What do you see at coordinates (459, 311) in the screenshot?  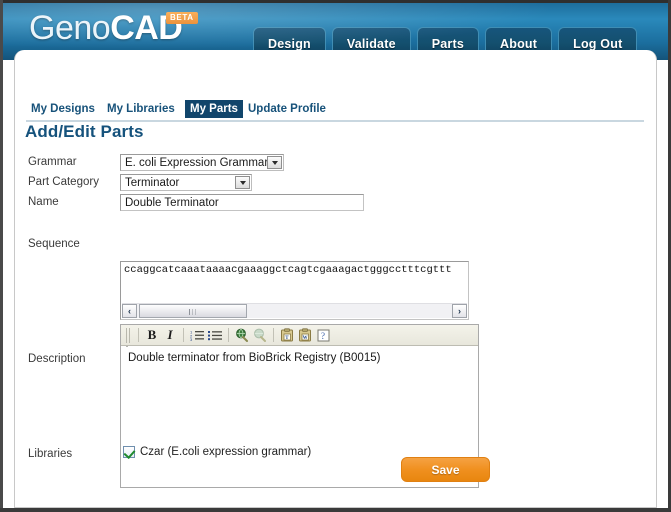 I see `scroll-right-arrow-icon: ›` at bounding box center [459, 311].